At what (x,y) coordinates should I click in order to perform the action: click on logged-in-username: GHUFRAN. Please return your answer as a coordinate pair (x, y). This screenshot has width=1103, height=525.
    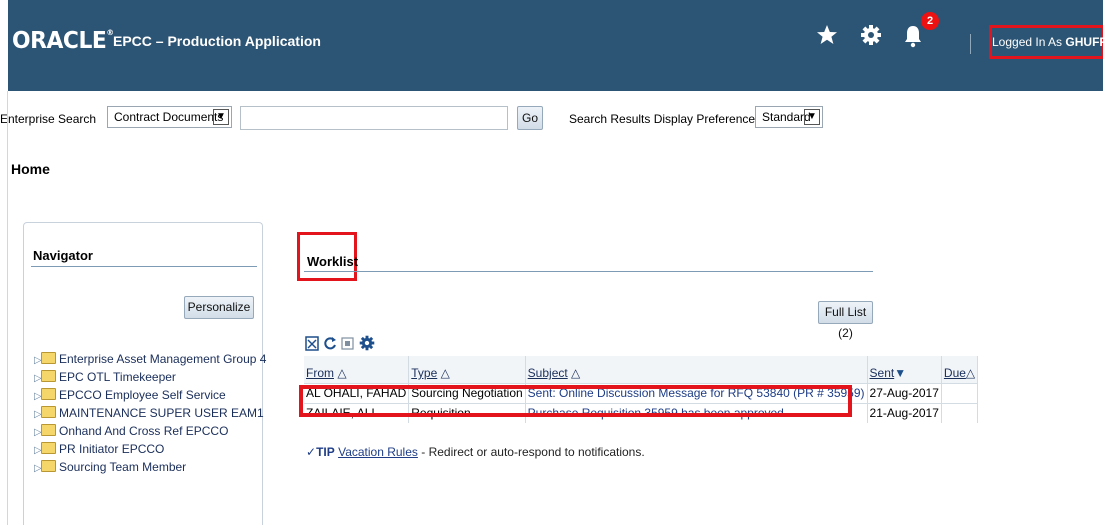
    Looking at the image, I should click on (1084, 42).